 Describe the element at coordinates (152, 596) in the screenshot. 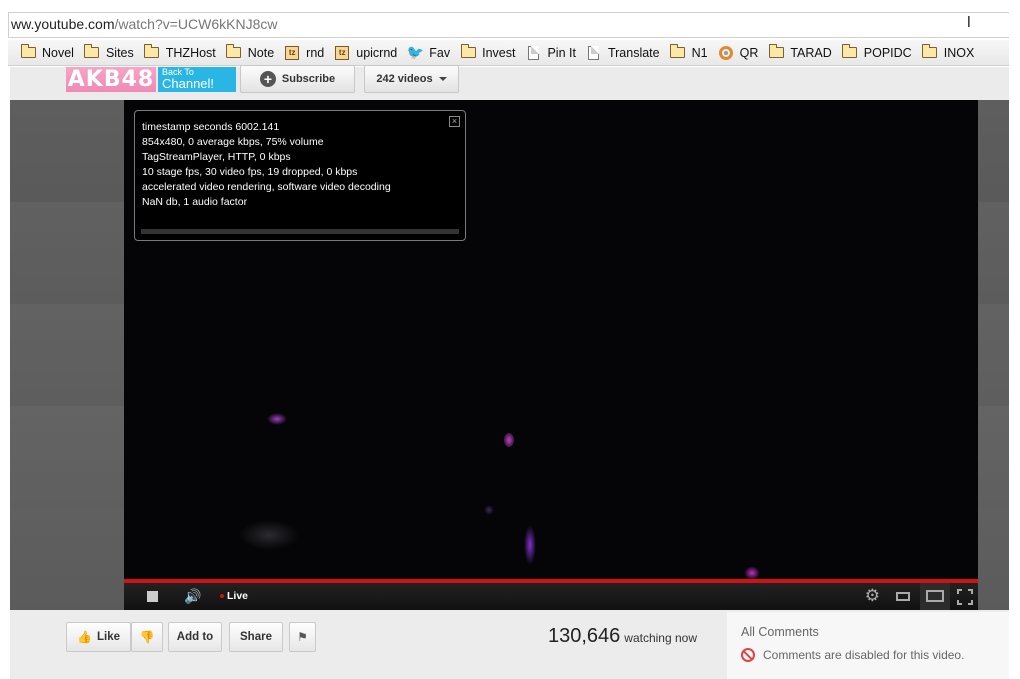

I see `stop-icon` at that location.